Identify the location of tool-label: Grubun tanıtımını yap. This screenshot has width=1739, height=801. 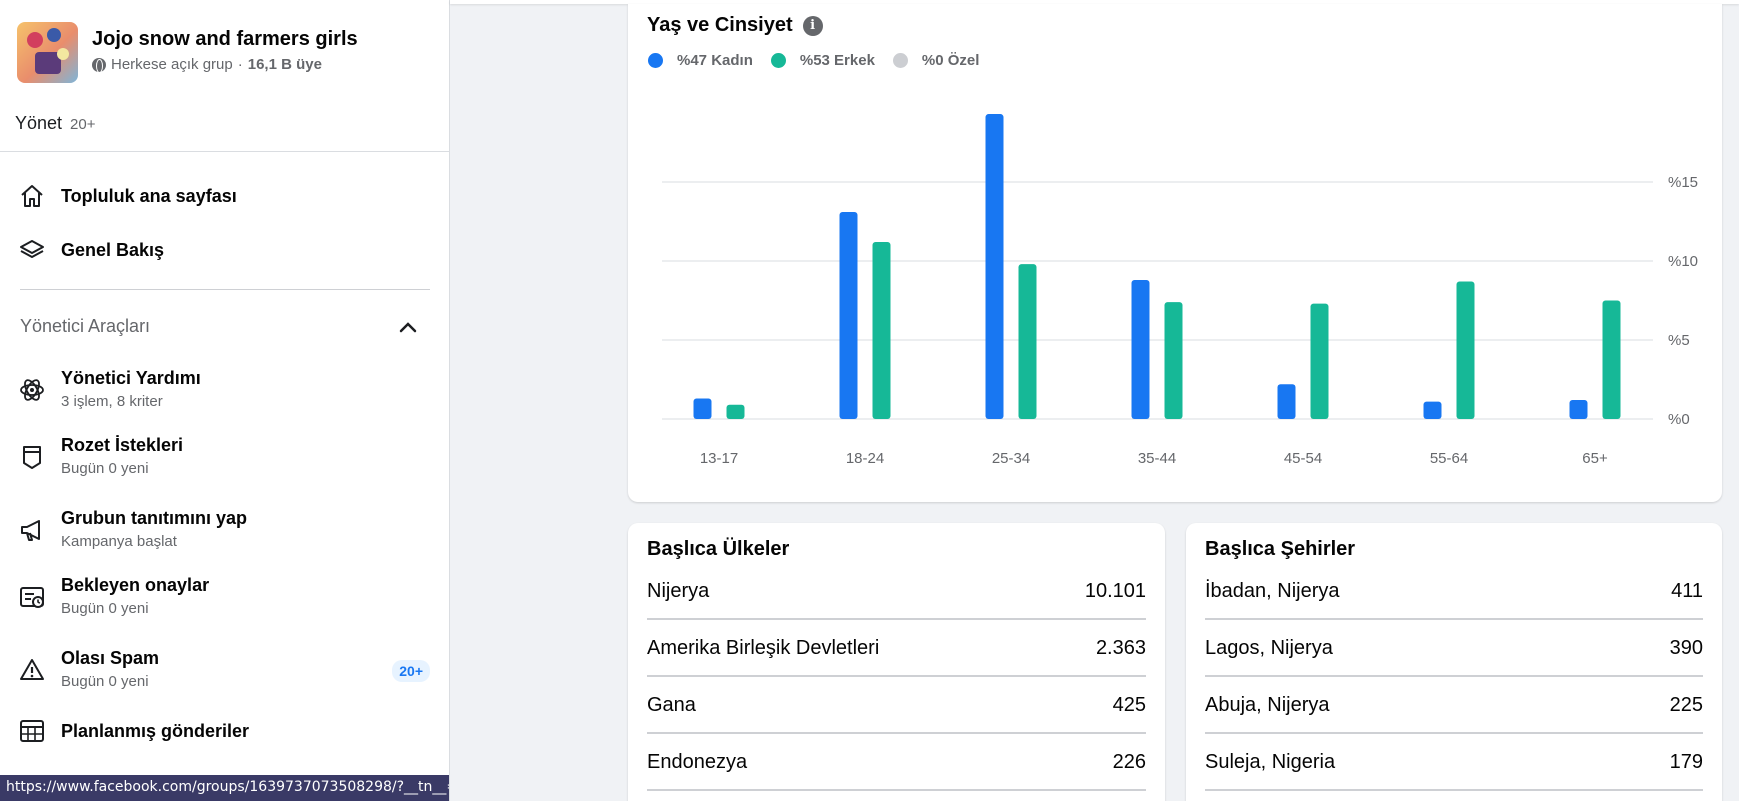
(154, 518).